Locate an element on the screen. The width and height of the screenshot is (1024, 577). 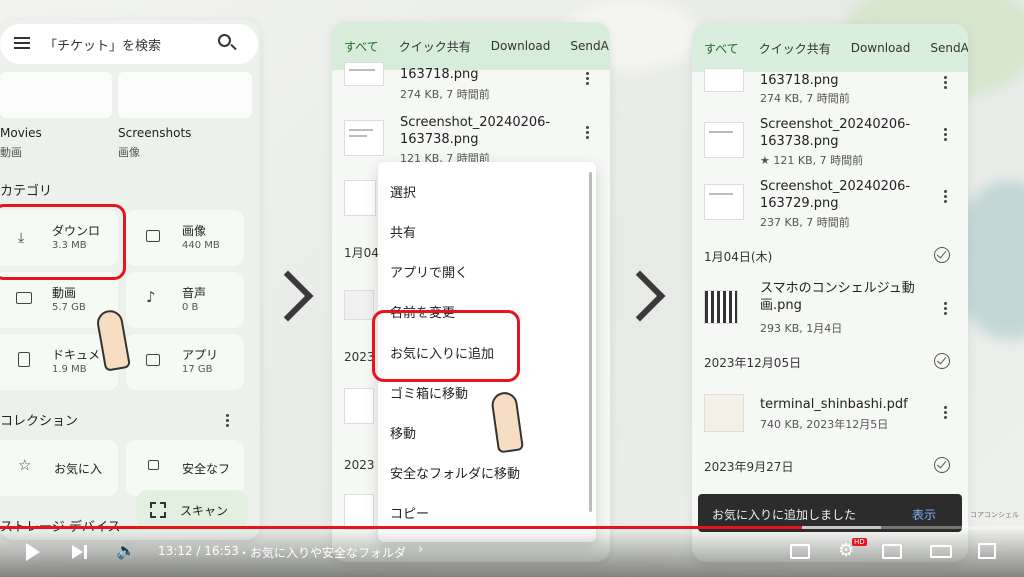
fullscreen-icon is located at coordinates (987, 551).